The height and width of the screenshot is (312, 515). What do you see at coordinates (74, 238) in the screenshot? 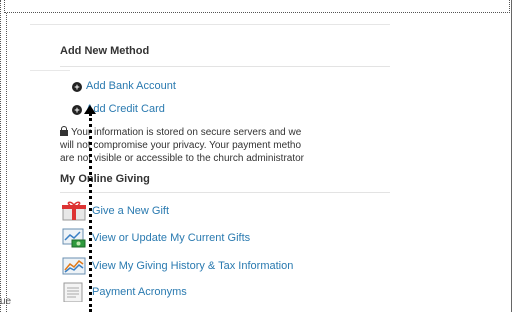
I see `money-icon` at bounding box center [74, 238].